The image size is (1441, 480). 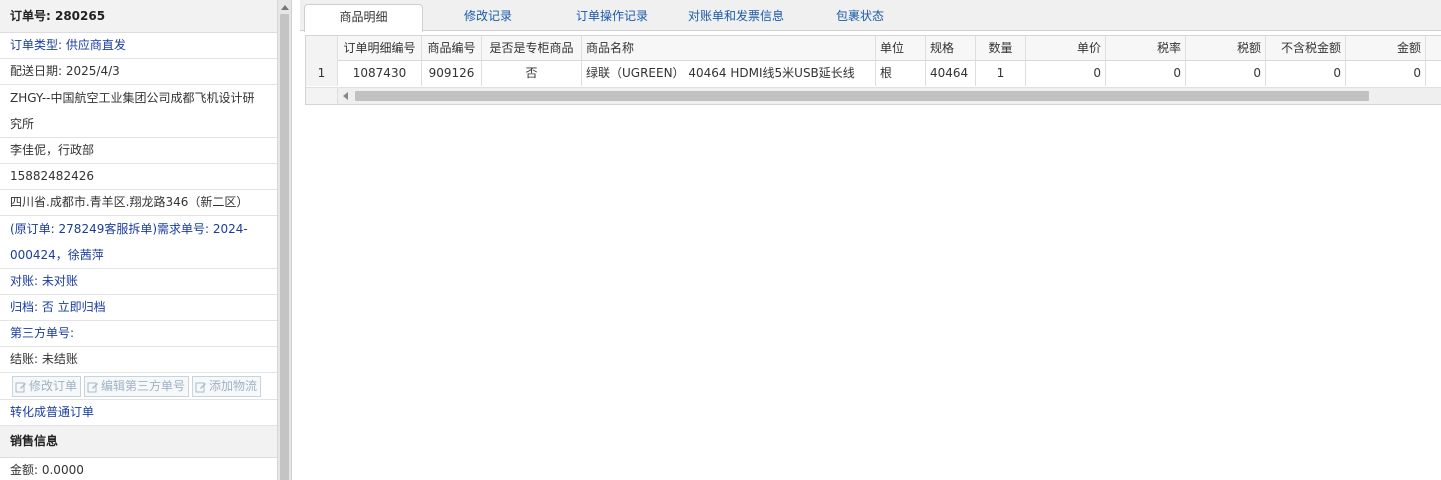 I want to click on grid-footer-corner, so click(x=322, y=95).